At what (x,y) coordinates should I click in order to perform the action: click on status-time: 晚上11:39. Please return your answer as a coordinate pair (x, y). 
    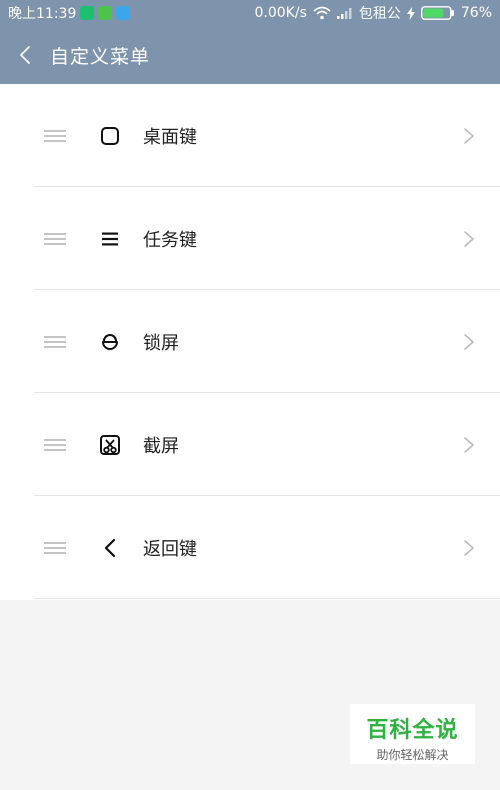
    Looking at the image, I should click on (42, 14).